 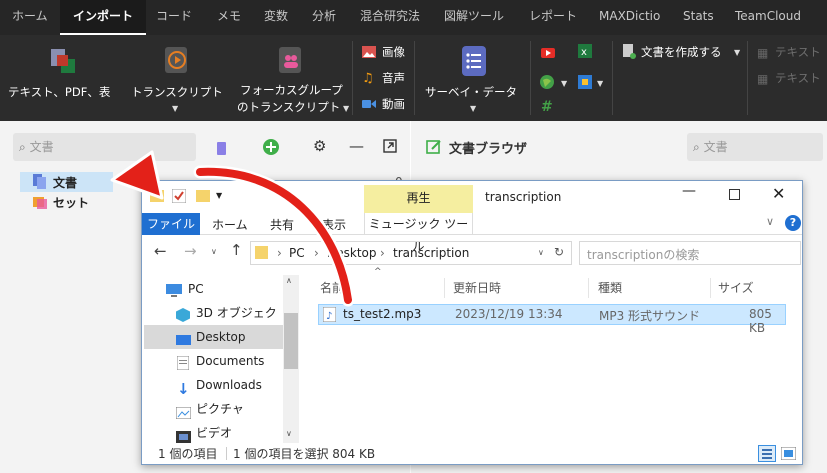 What do you see at coordinates (274, 235) in the screenshot?
I see `drag-arrow-shaft` at bounding box center [274, 235].